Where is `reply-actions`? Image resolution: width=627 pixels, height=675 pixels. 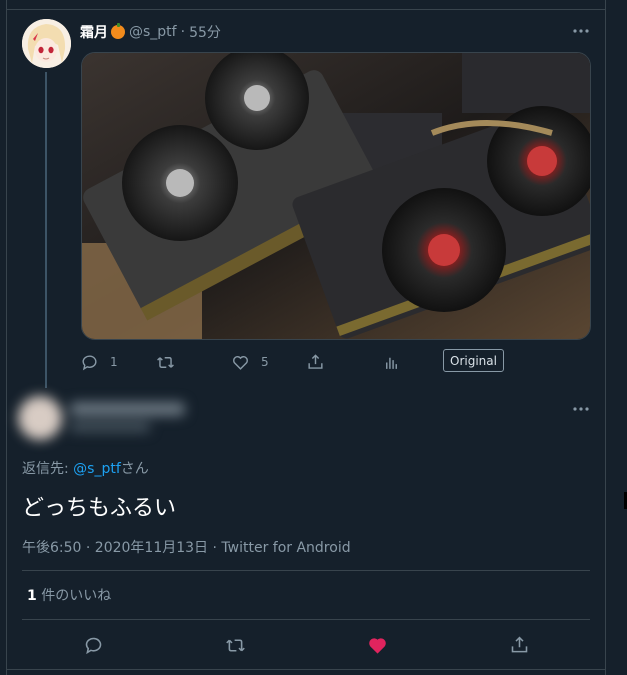 reply-actions is located at coordinates (306, 645).